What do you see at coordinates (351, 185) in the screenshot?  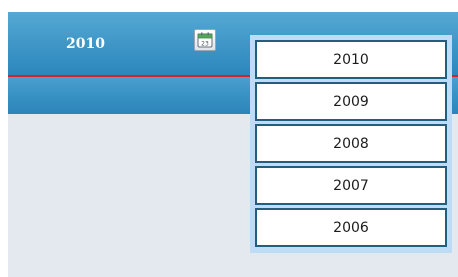 I see `year-option-2007: 2007` at bounding box center [351, 185].